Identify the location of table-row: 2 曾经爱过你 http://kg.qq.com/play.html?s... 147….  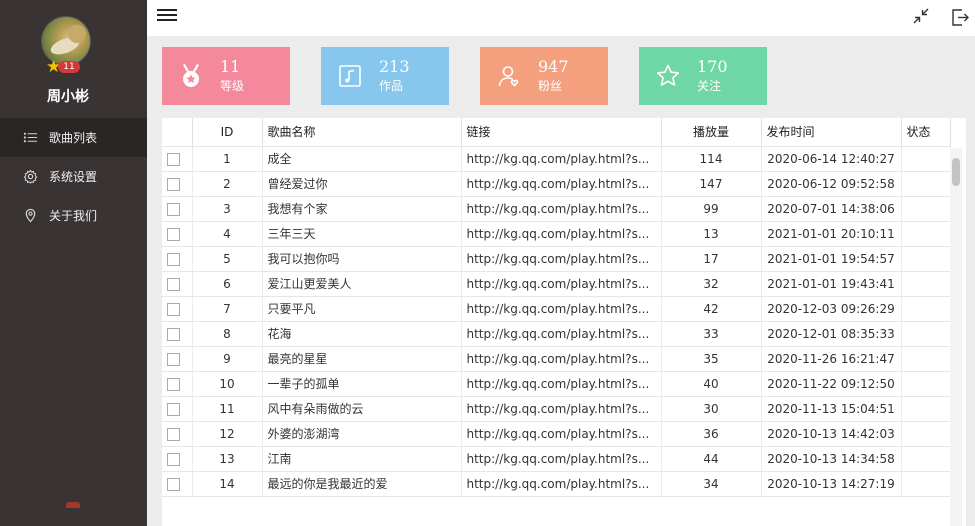
(556, 184).